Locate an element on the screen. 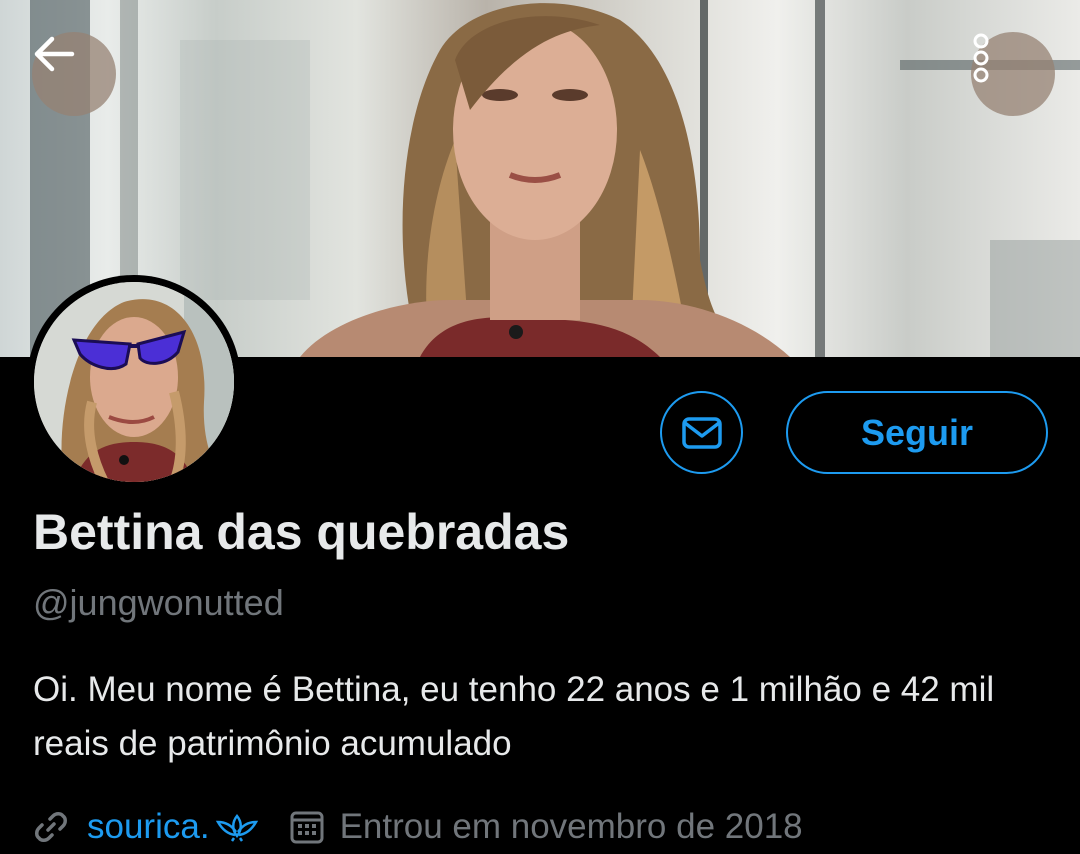 The image size is (1080, 854). message-button is located at coordinates (701, 432).